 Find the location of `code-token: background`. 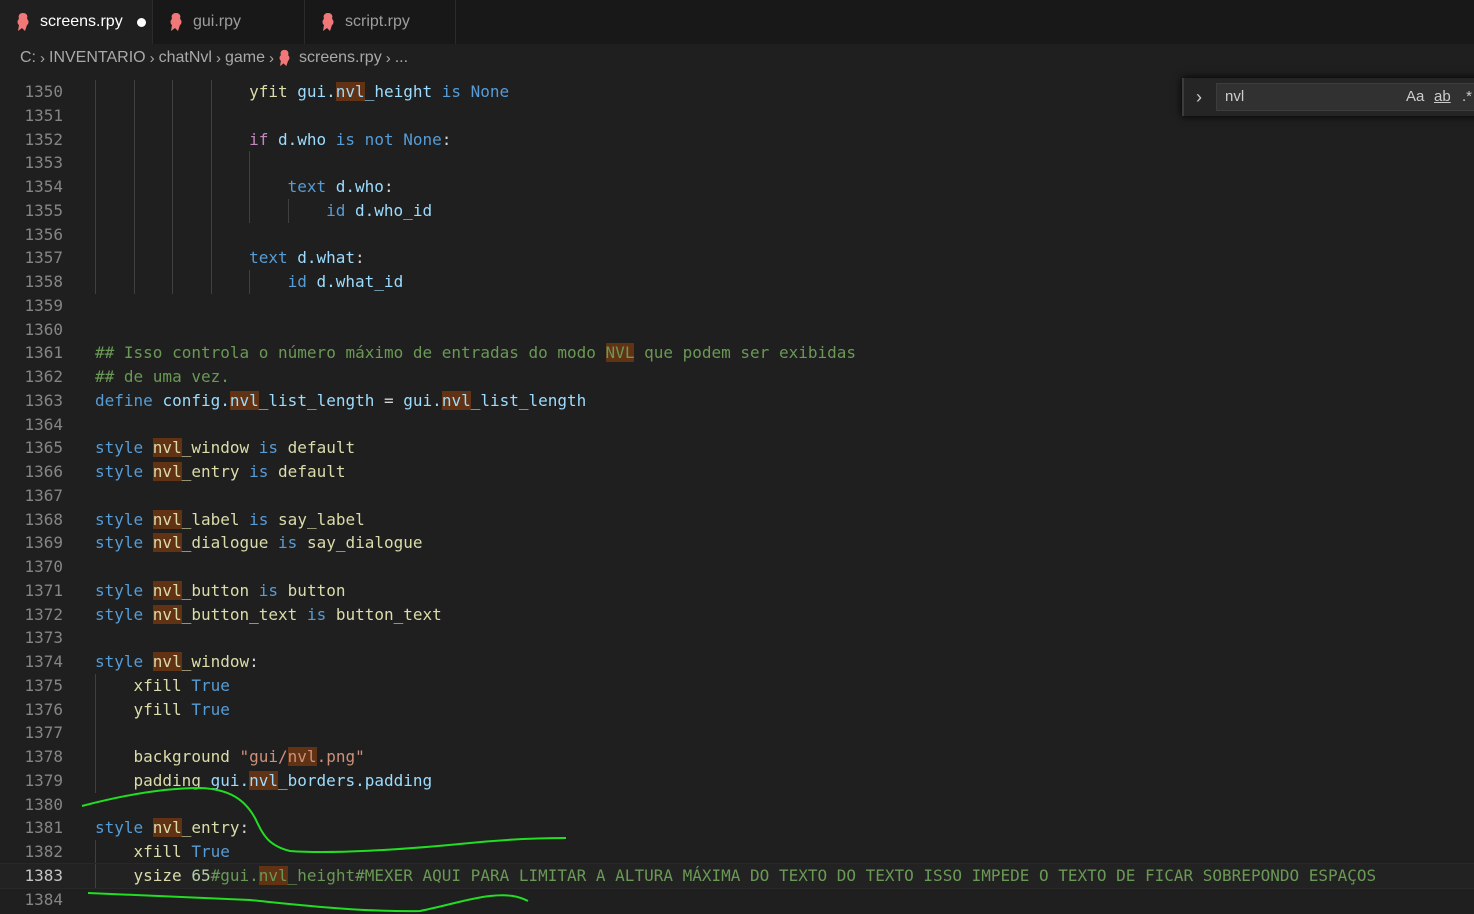

code-token: background is located at coordinates (186, 756).